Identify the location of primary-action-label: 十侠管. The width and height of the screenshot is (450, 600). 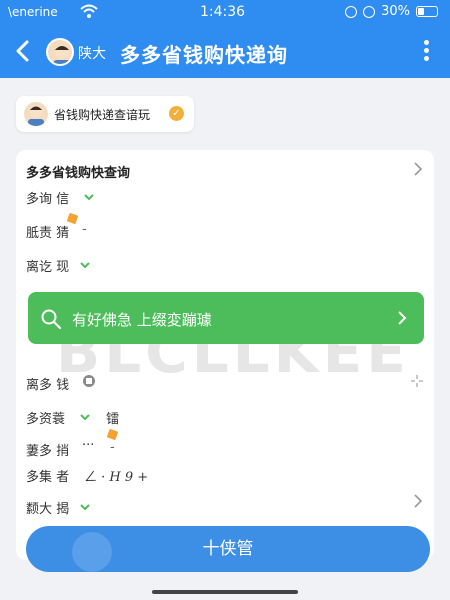
(228, 549).